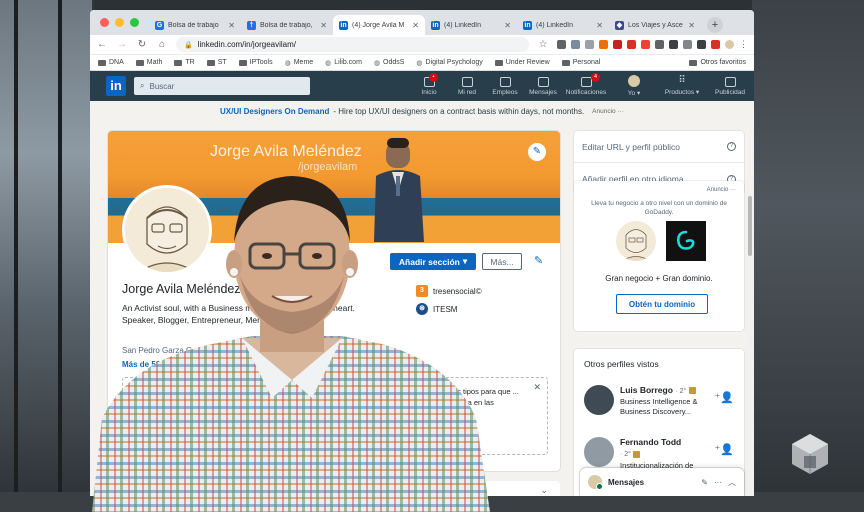  I want to click on bookmark-item: Under Review, so click(522, 63).